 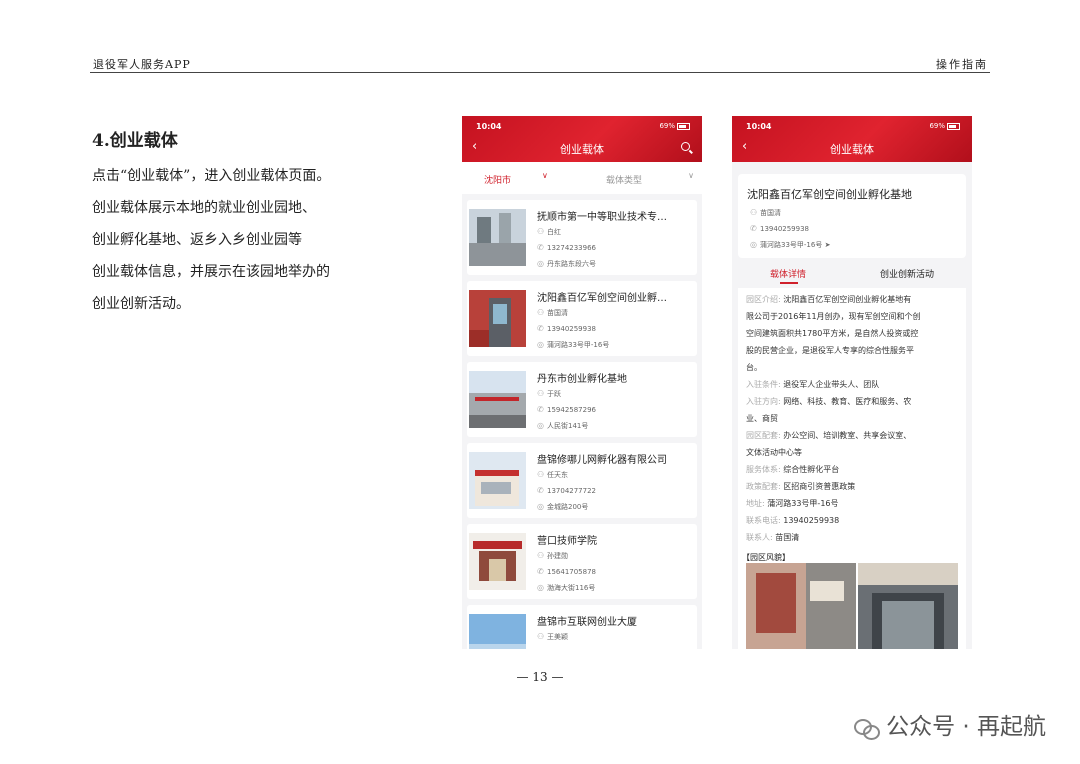 I want to click on carrier-address: 渤海大街116号, so click(x=571, y=588).